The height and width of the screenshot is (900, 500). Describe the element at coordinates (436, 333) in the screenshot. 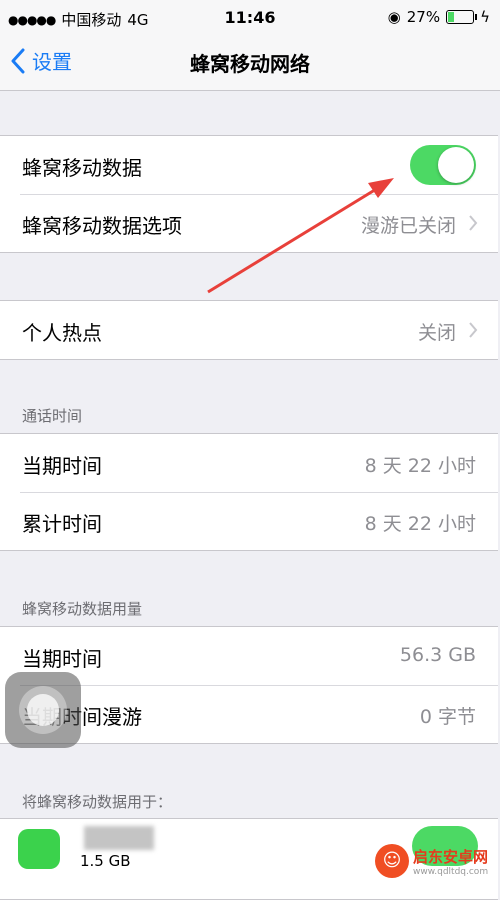

I see `hotspot-value: 关闭` at that location.